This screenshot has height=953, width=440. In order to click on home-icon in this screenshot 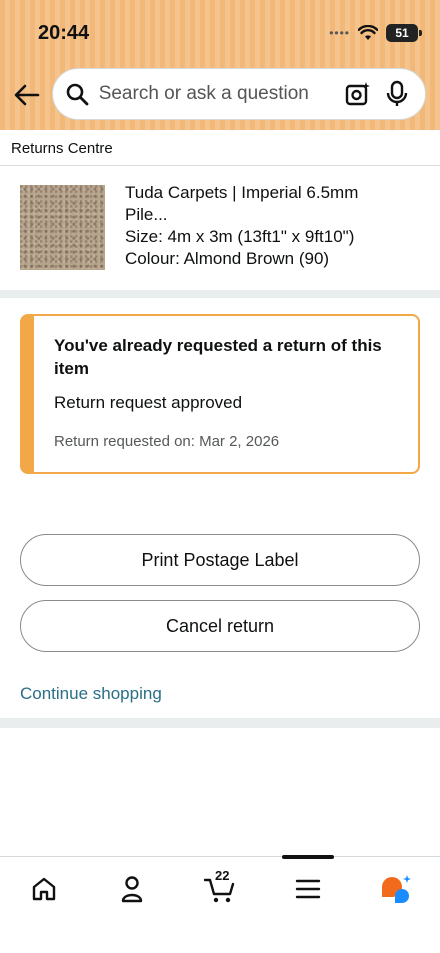, I will do `click(44, 889)`.